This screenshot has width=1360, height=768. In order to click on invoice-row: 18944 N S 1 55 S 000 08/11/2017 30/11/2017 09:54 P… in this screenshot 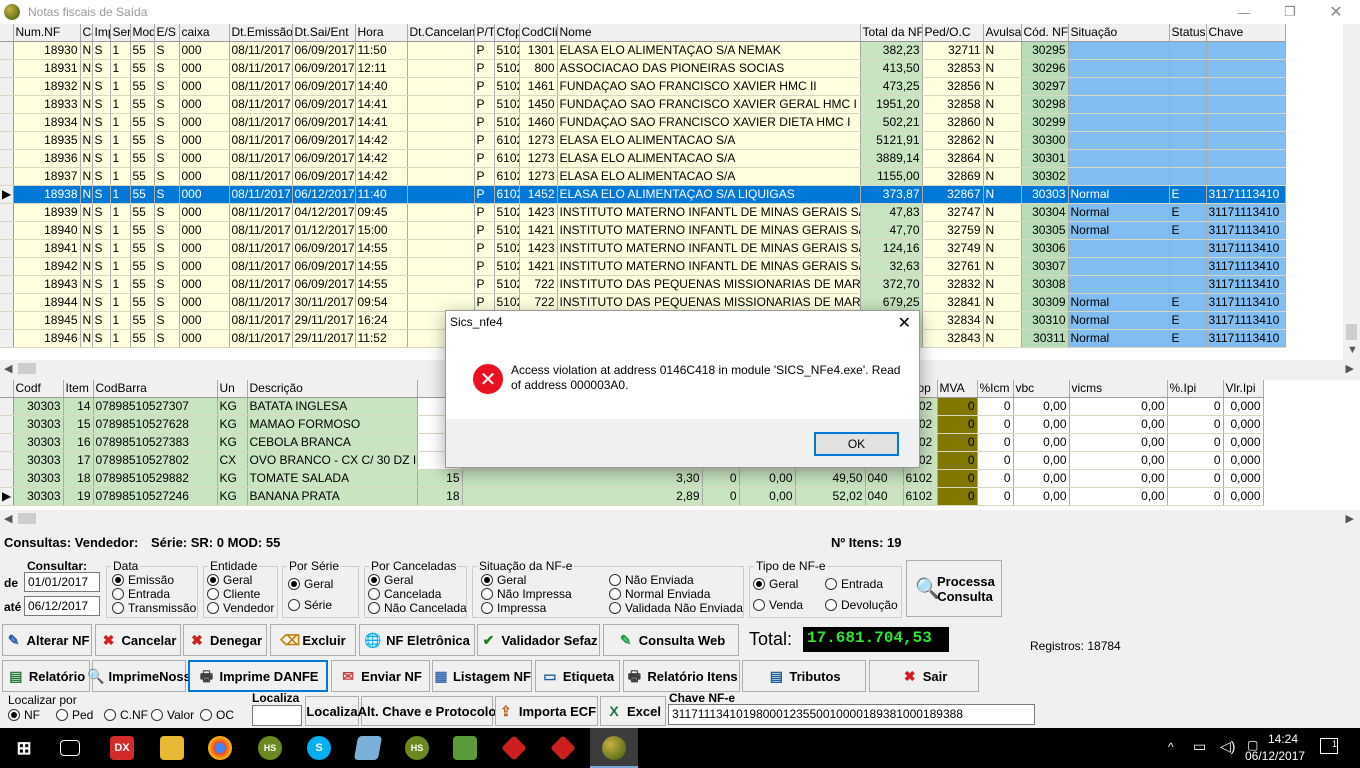, I will do `click(643, 302)`.